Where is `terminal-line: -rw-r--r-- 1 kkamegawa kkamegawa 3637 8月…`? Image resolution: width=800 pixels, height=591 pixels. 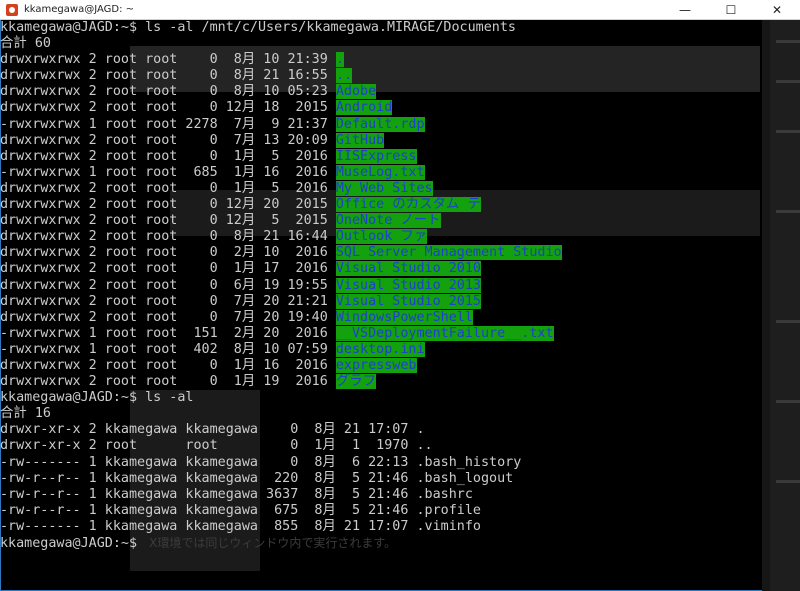
terminal-line: -rw-r--r-- 1 kkamegawa kkamegawa 3637 8月… is located at coordinates (381, 495).